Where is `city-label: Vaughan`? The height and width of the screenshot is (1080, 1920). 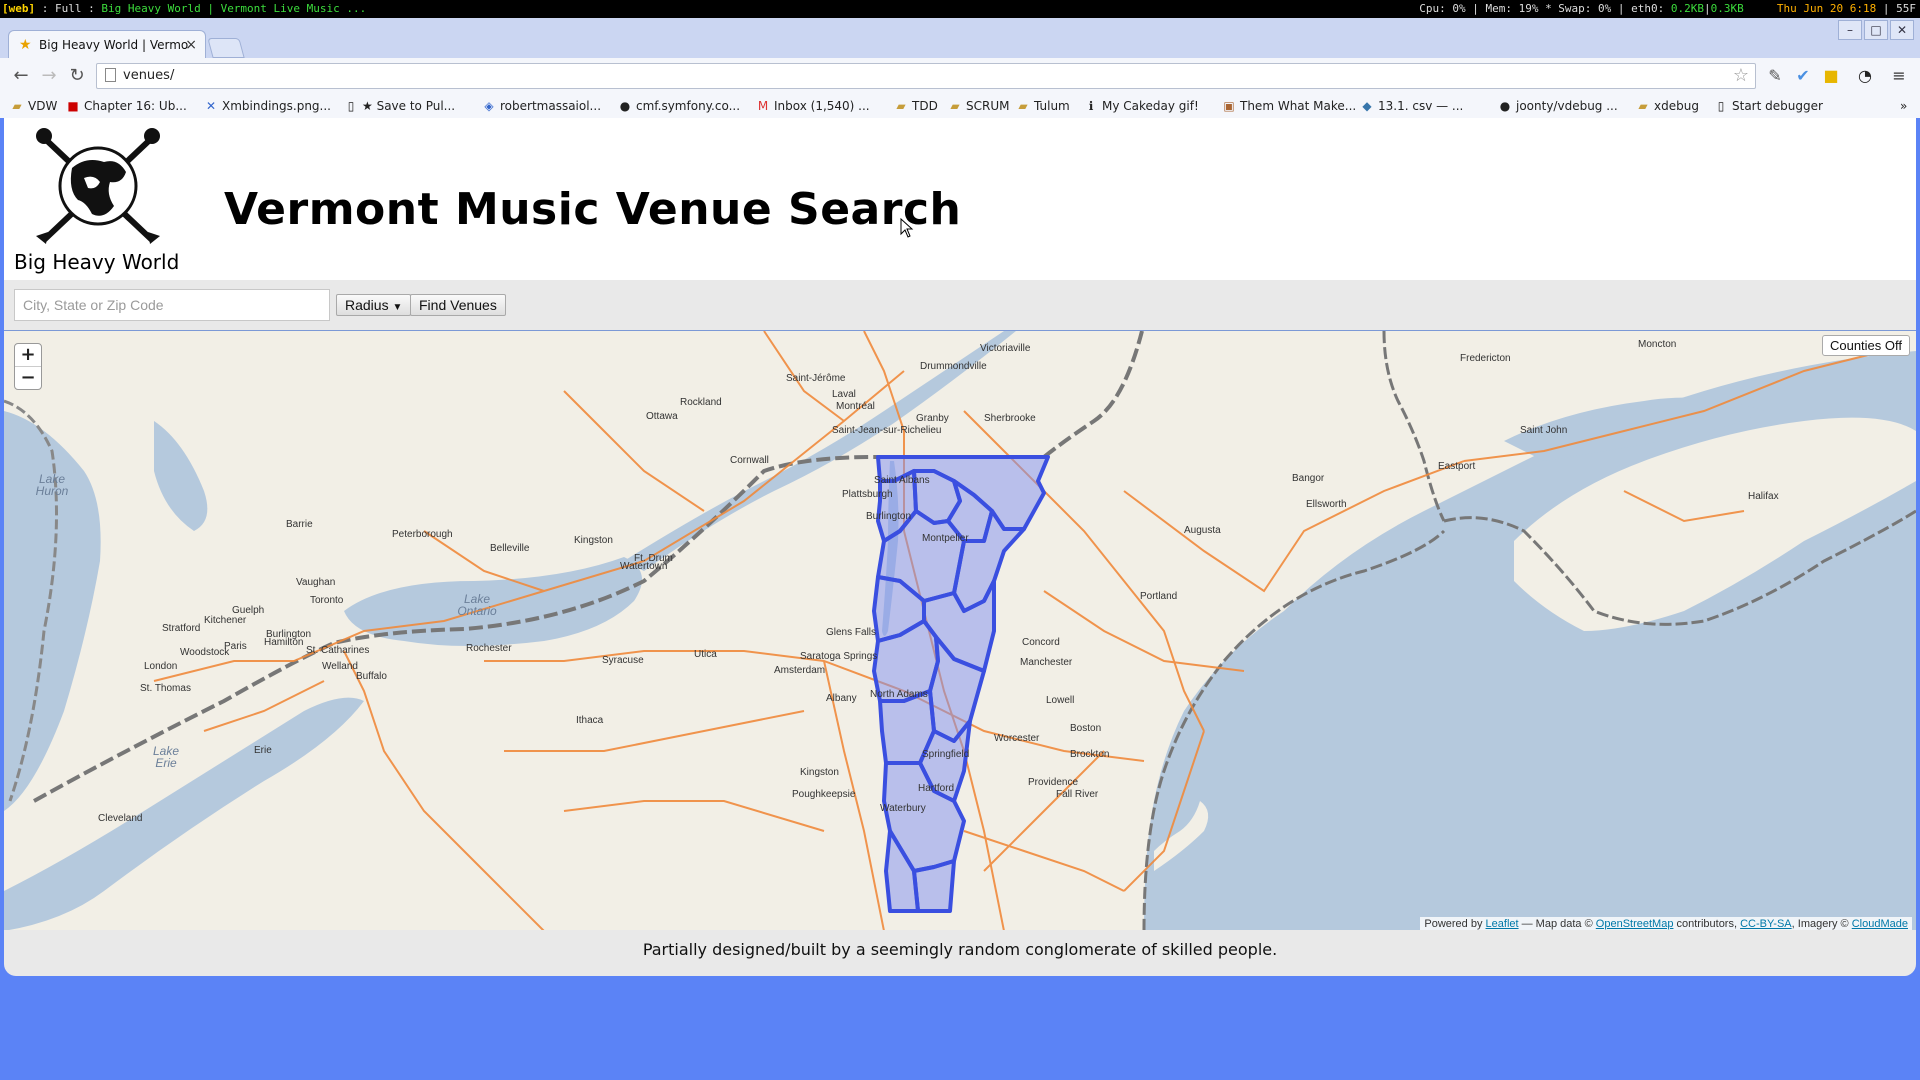
city-label: Vaughan is located at coordinates (316, 582).